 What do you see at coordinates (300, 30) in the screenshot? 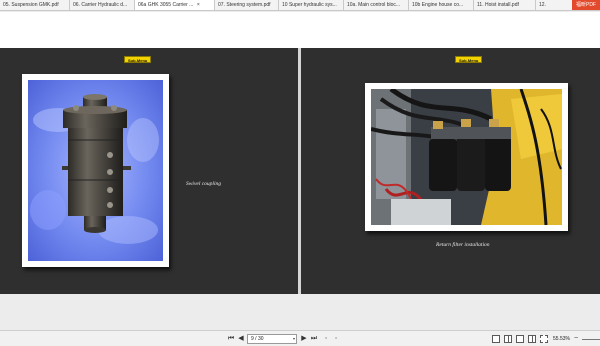
I see `blank-area` at bounding box center [300, 30].